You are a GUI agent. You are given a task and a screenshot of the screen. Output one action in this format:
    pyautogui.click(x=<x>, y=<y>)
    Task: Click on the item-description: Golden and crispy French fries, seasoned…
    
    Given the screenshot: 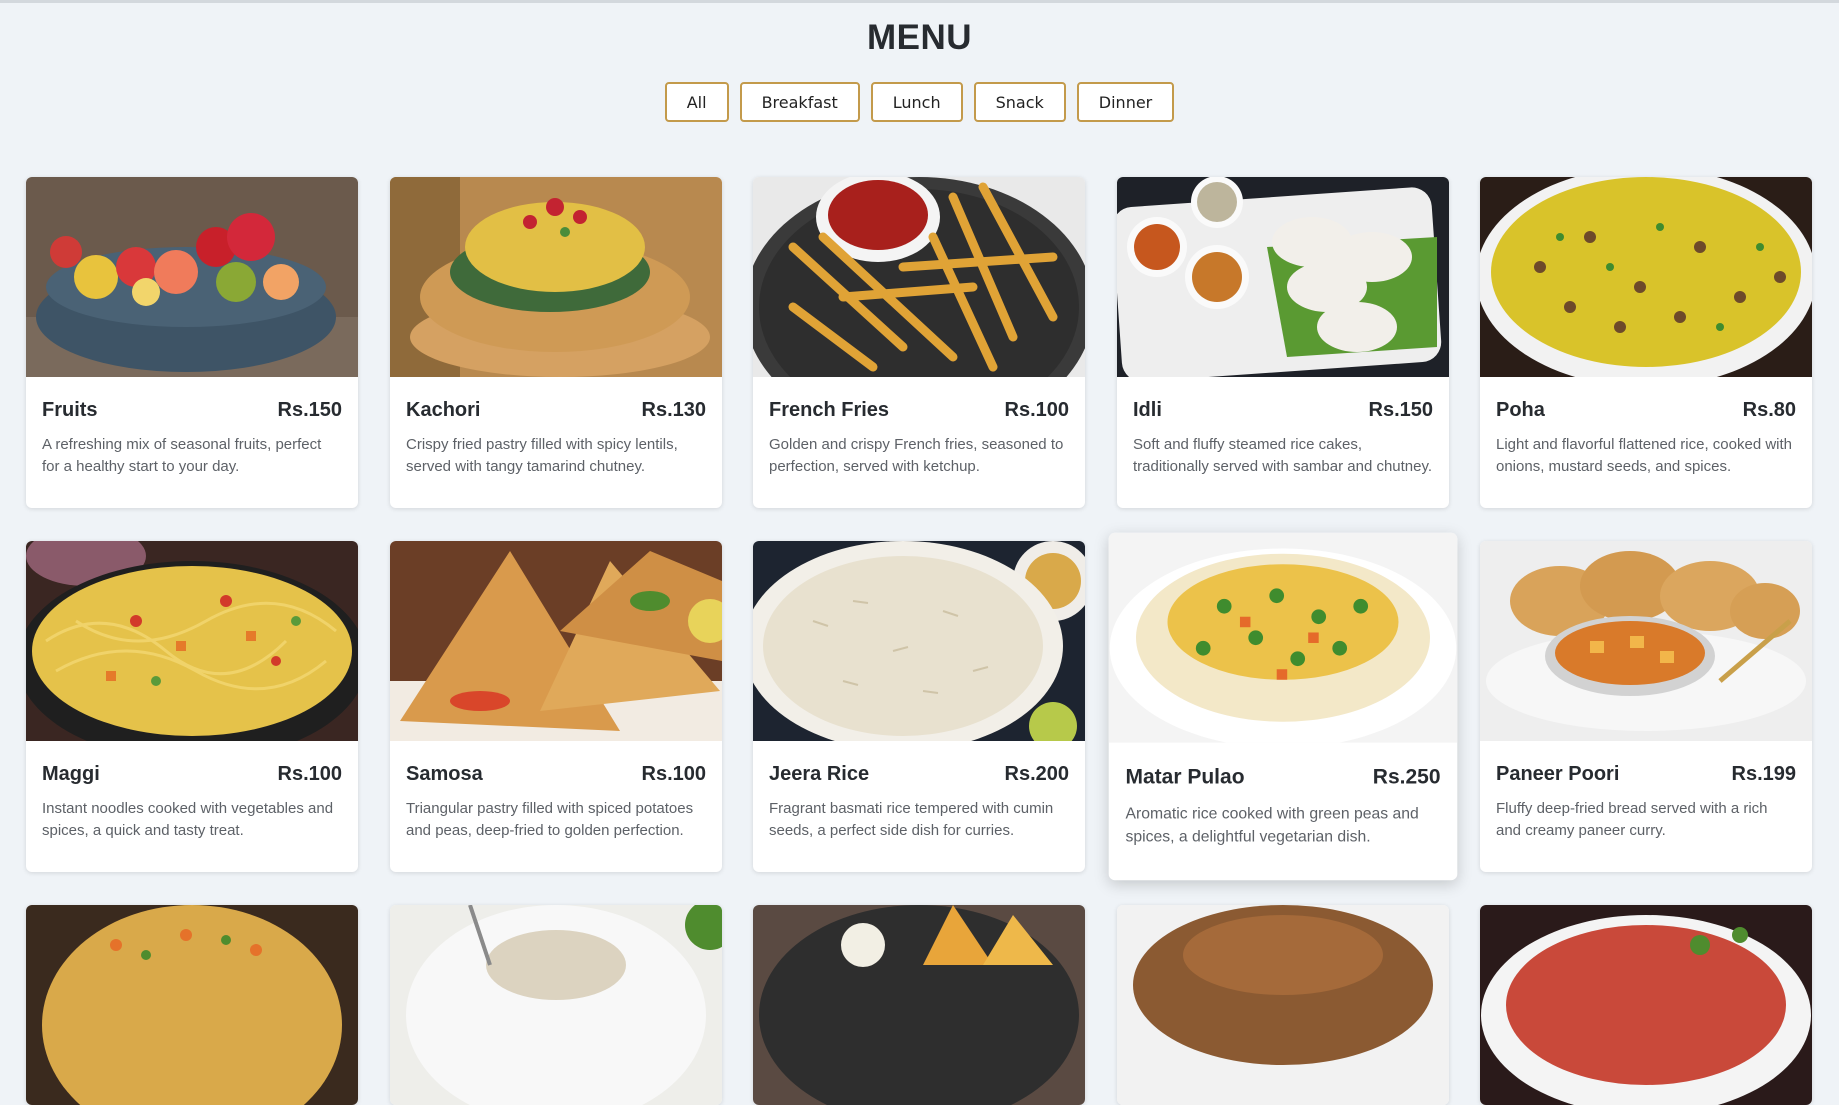 What is the action you would take?
    pyautogui.click(x=916, y=455)
    